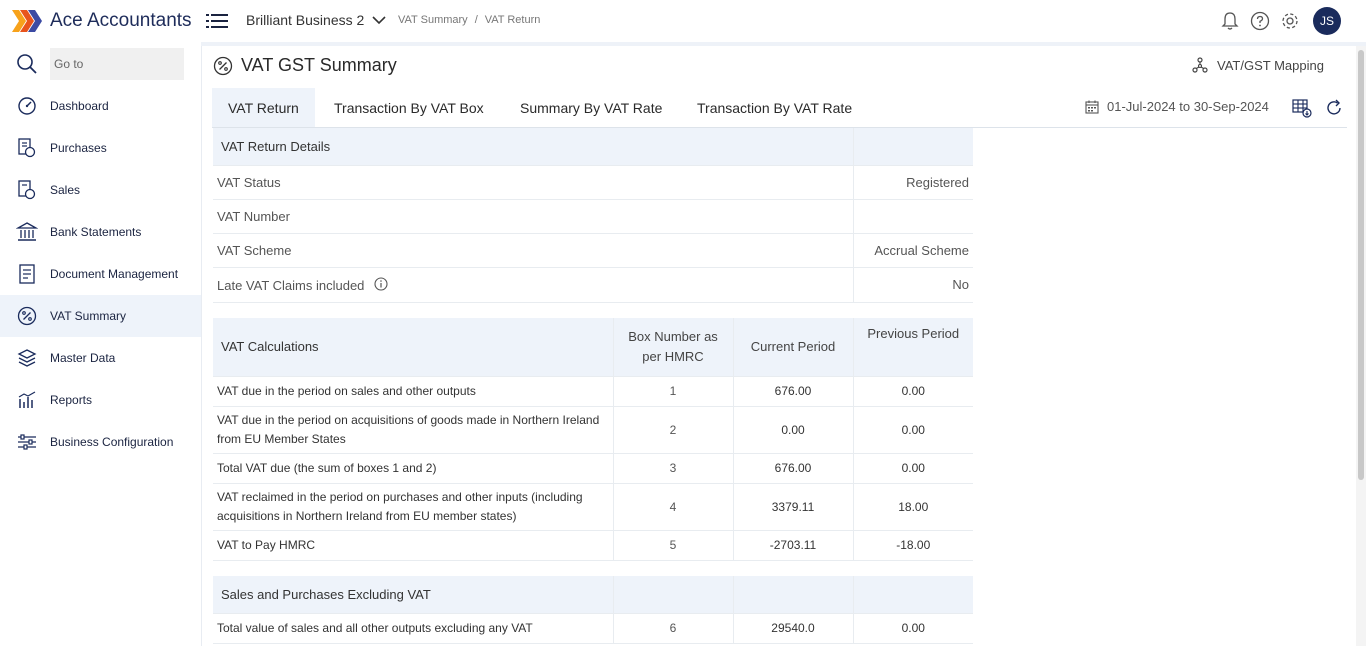 The height and width of the screenshot is (646, 1366). Describe the element at coordinates (27, 358) in the screenshot. I see `database-icon` at that location.